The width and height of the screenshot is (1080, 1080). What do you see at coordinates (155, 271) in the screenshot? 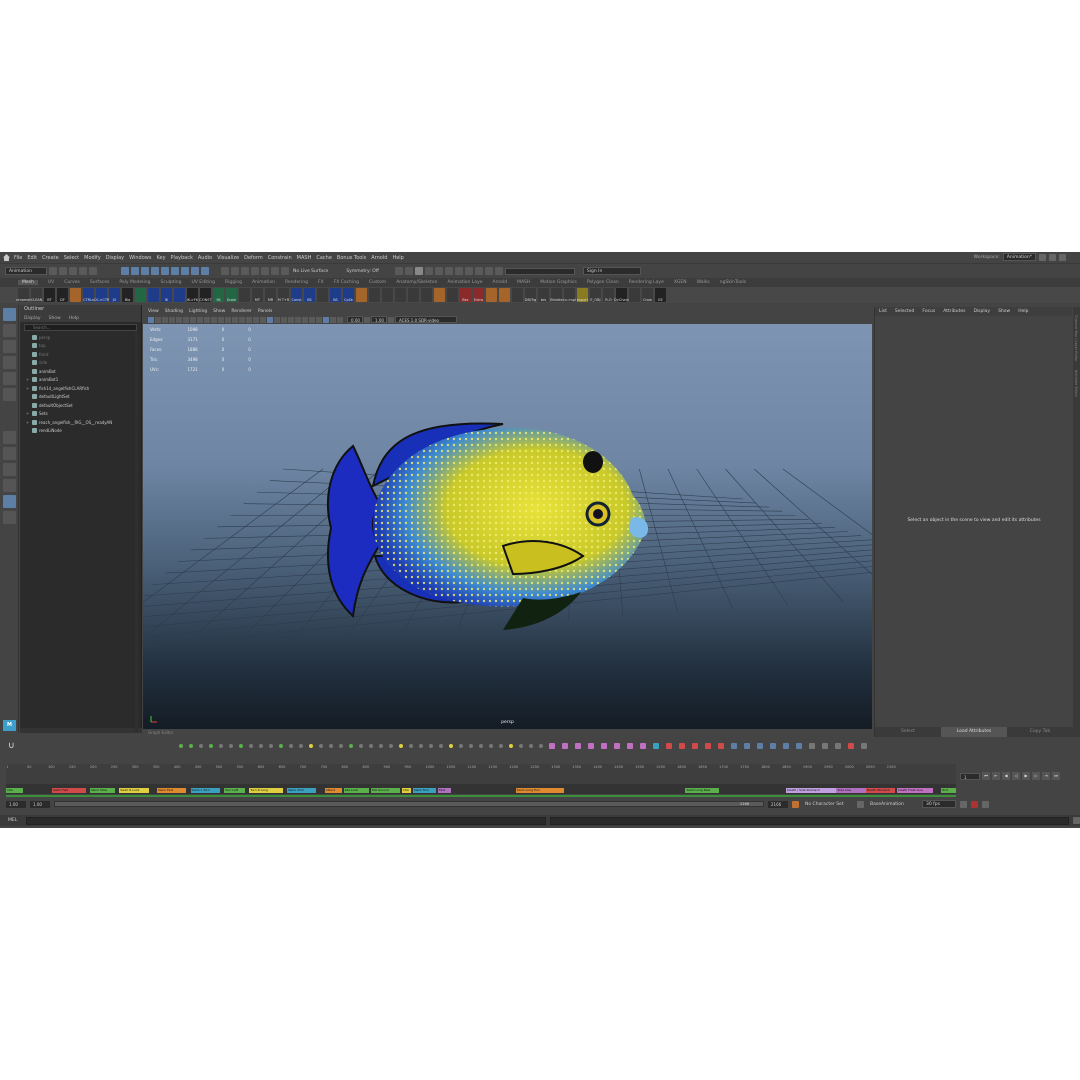
I see `pick-mask-icon` at bounding box center [155, 271].